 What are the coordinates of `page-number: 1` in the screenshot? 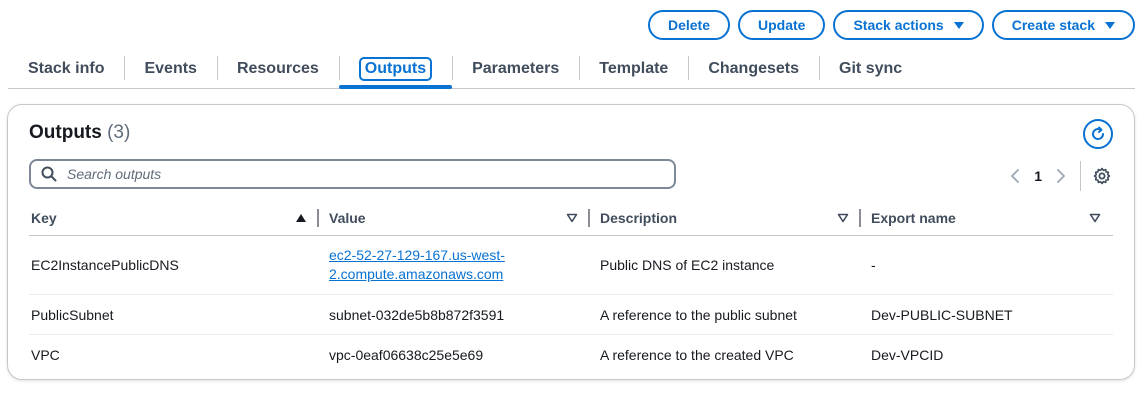 It's located at (1038, 176).